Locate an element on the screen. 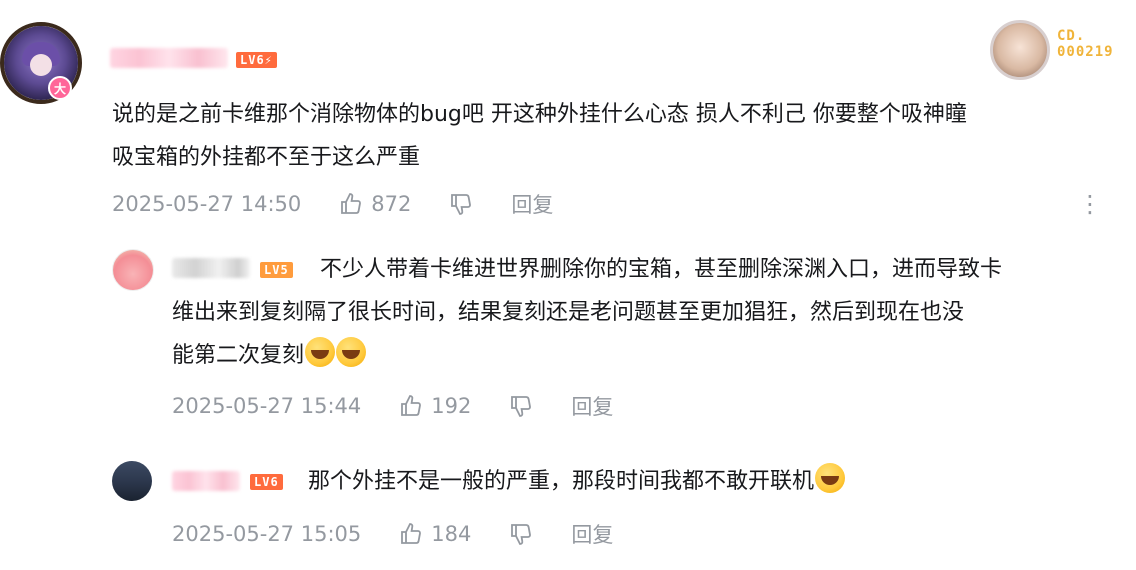 This screenshot has width=1136, height=570. like-count: 872 is located at coordinates (391, 204).